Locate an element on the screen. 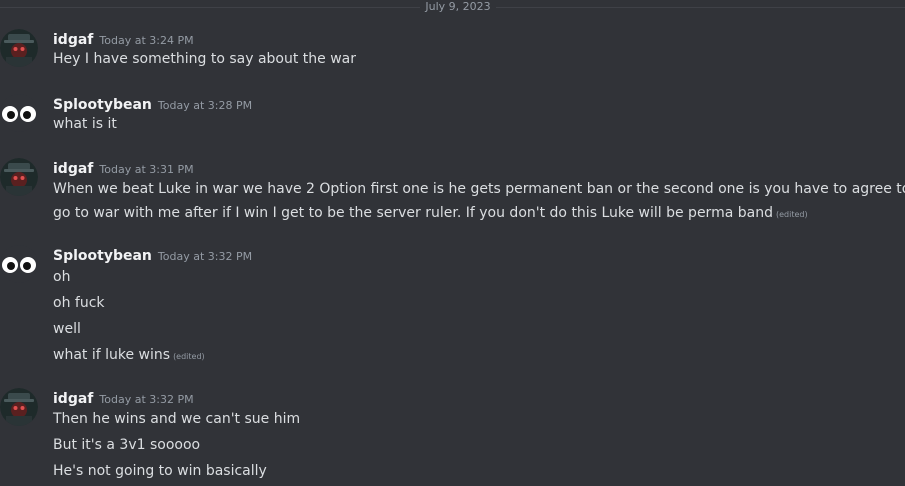 Image resolution: width=905 pixels, height=486 pixels. date-divider: July 9, 2023 is located at coordinates (452, 6).